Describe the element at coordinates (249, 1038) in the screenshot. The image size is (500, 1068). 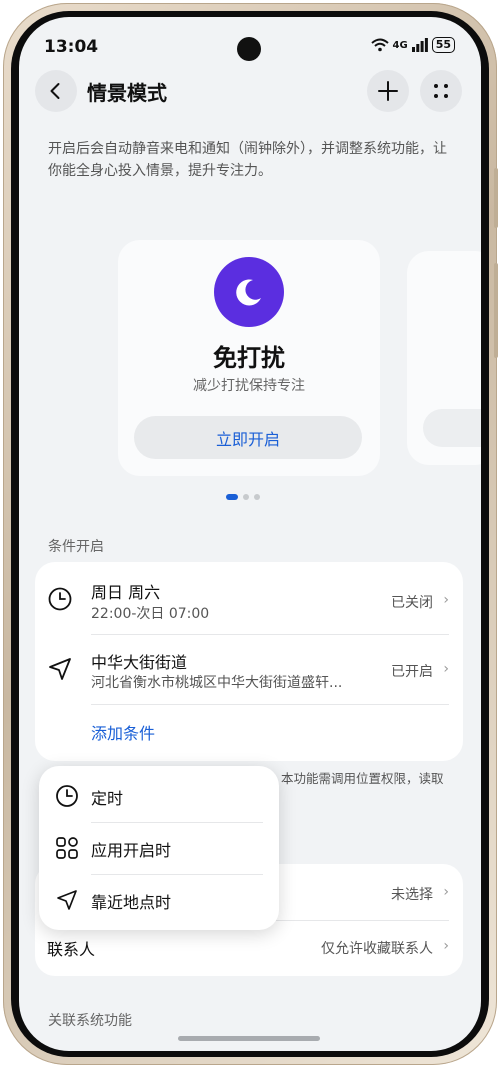
I see `home-indicator` at that location.